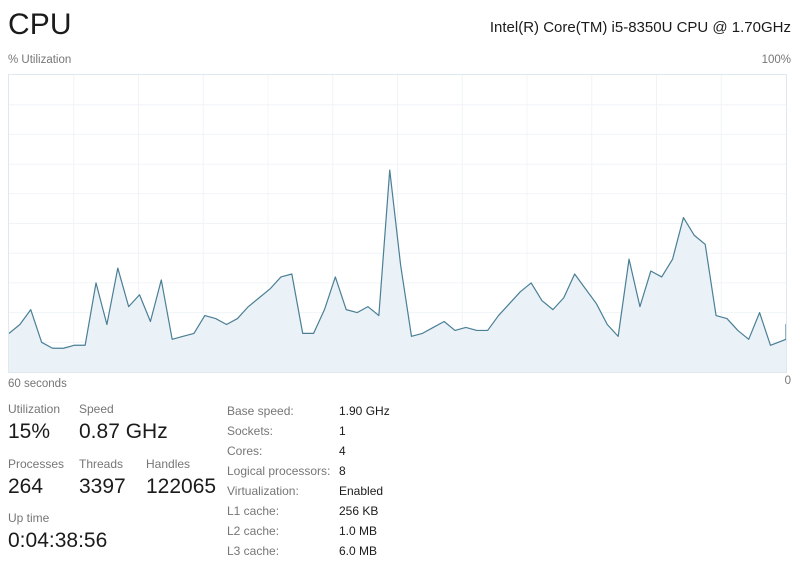  I want to click on speed-label: Speed, so click(96, 409).